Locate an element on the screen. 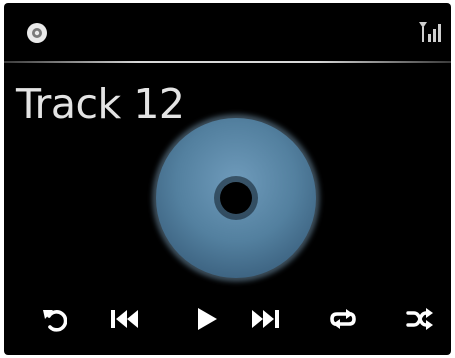 This screenshot has width=455, height=358. back-button is located at coordinates (54, 319).